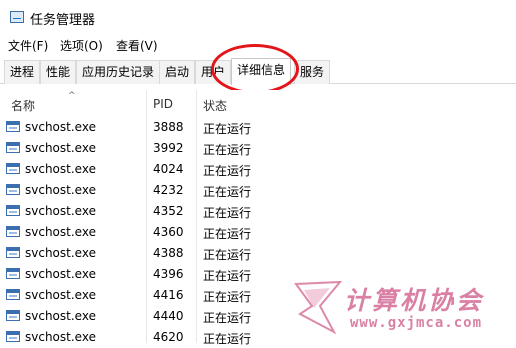  What do you see at coordinates (258, 253) in the screenshot?
I see `table-row: svchost.exe 4388 正在运行` at bounding box center [258, 253].